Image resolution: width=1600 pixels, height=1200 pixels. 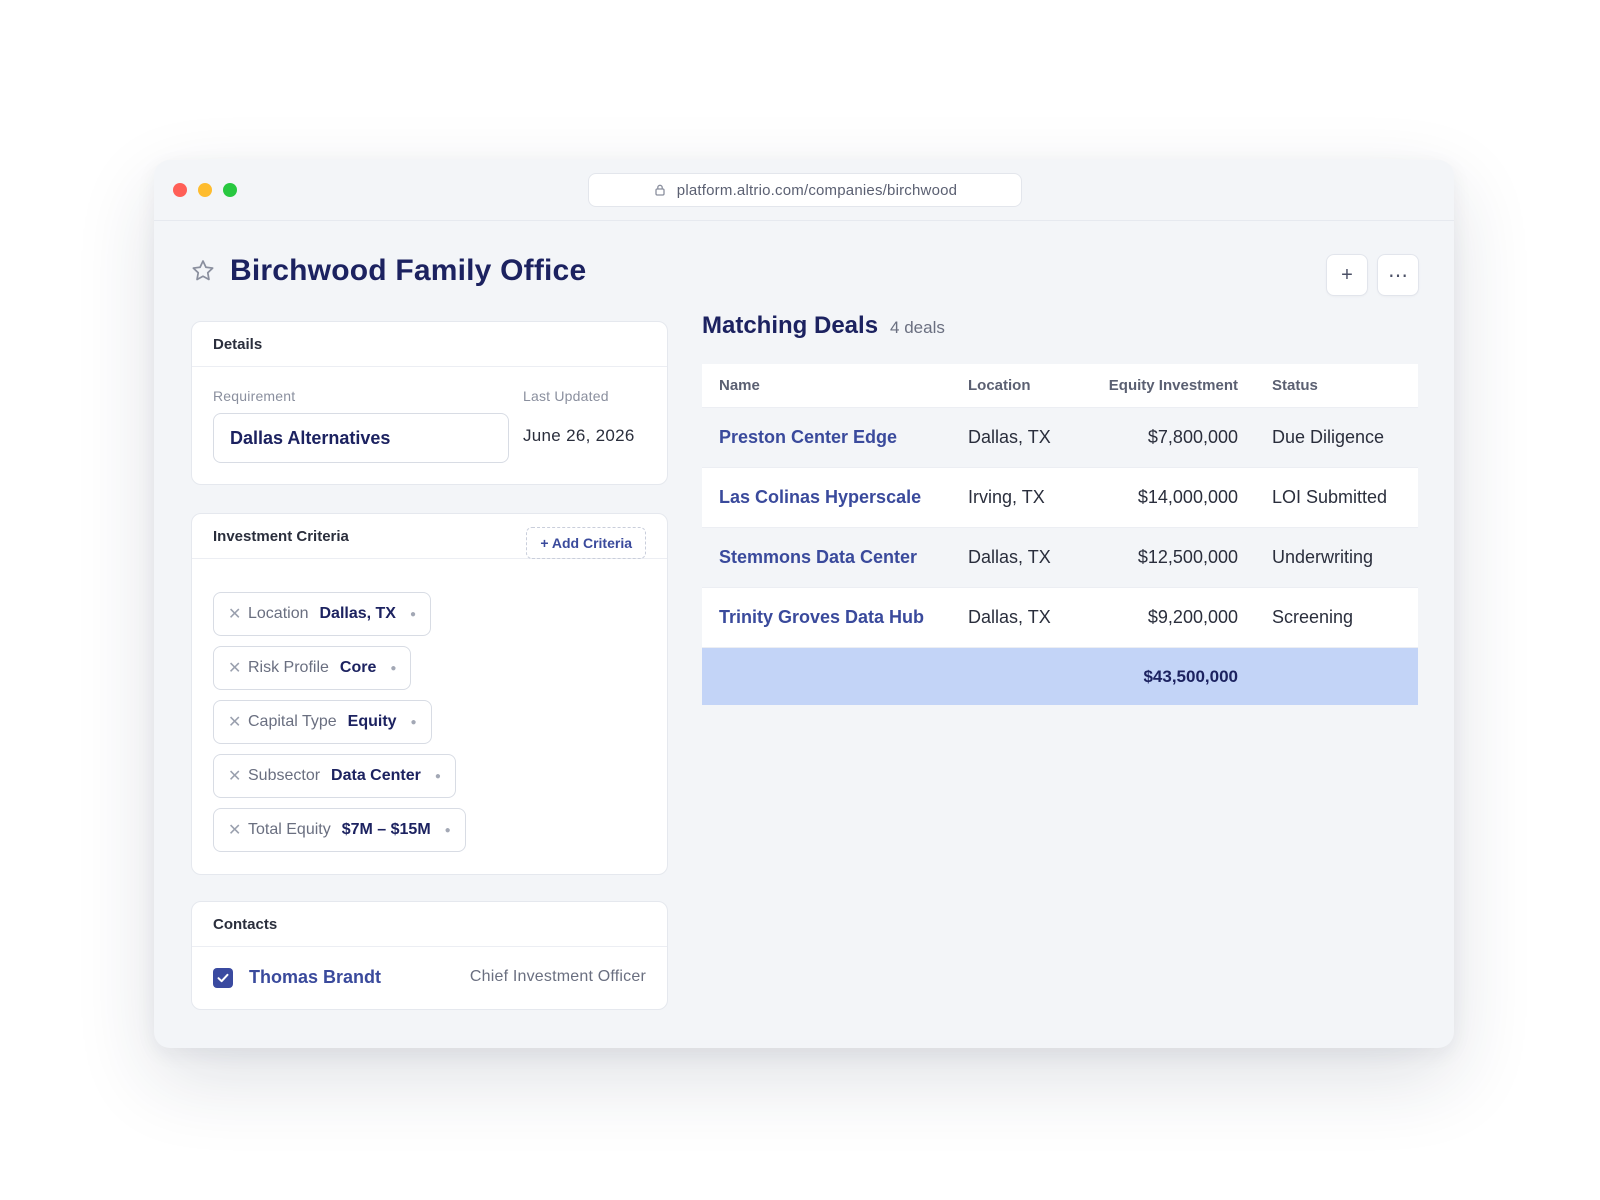 What do you see at coordinates (284, 775) in the screenshot?
I see `criteria-key: Subsector` at bounding box center [284, 775].